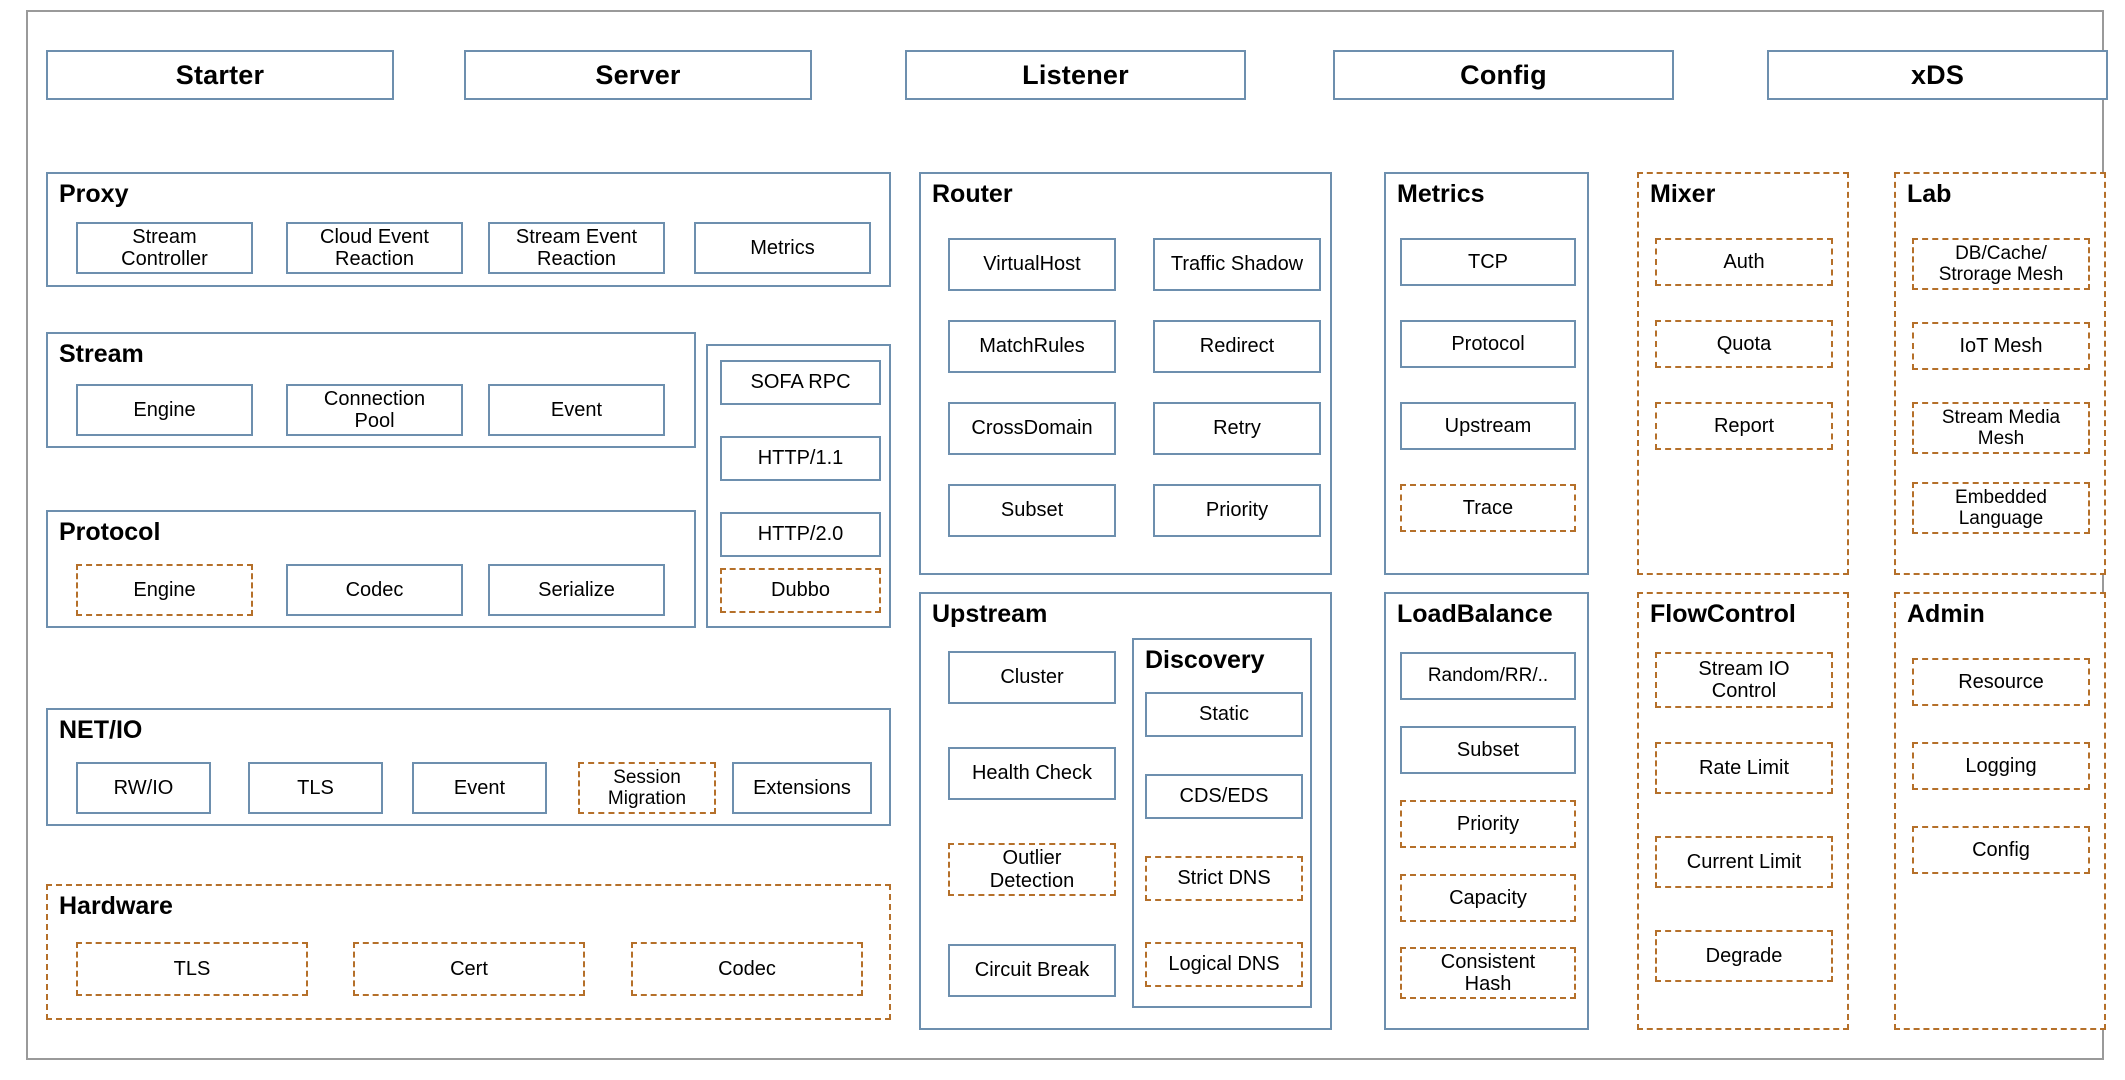  I want to click on item-dubbo: Dubbo, so click(800, 590).